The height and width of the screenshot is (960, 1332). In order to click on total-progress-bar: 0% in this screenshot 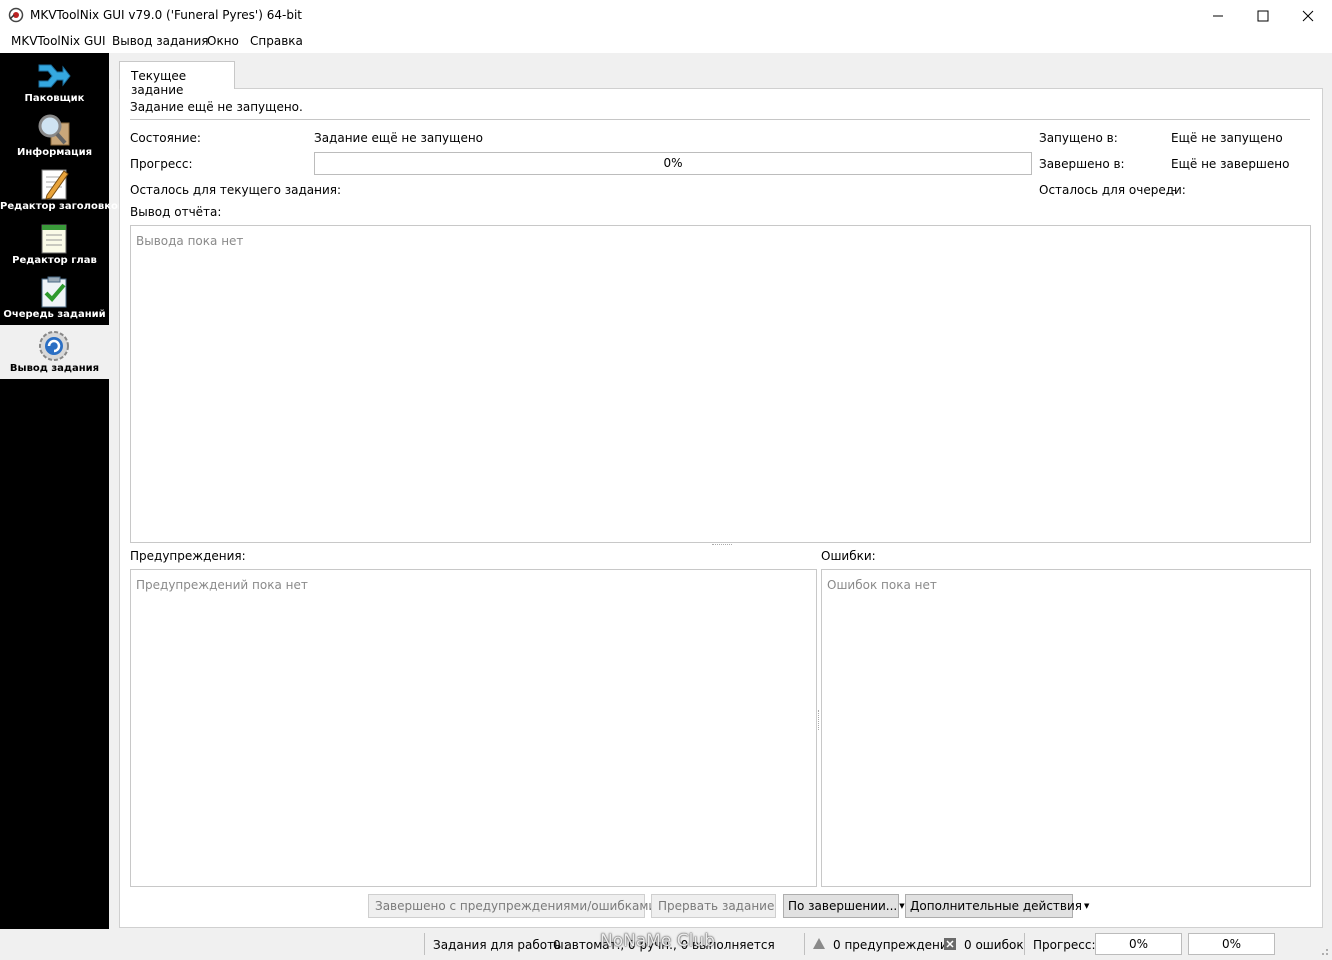, I will do `click(1231, 944)`.